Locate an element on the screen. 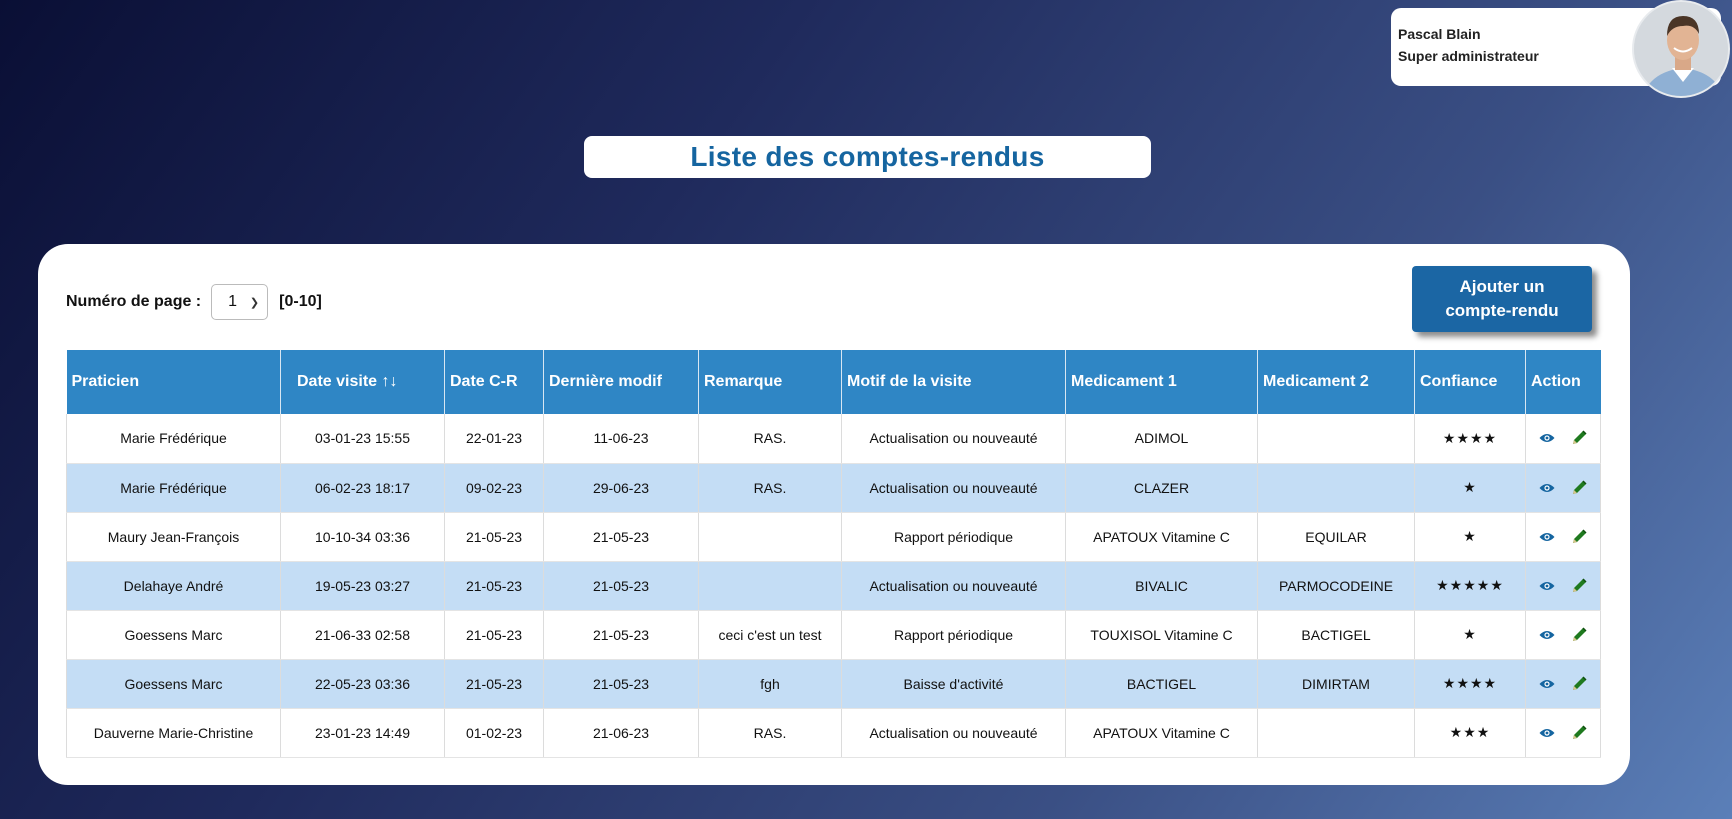 The width and height of the screenshot is (1732, 819). confiance-cell: ★★★★ is located at coordinates (1470, 684).